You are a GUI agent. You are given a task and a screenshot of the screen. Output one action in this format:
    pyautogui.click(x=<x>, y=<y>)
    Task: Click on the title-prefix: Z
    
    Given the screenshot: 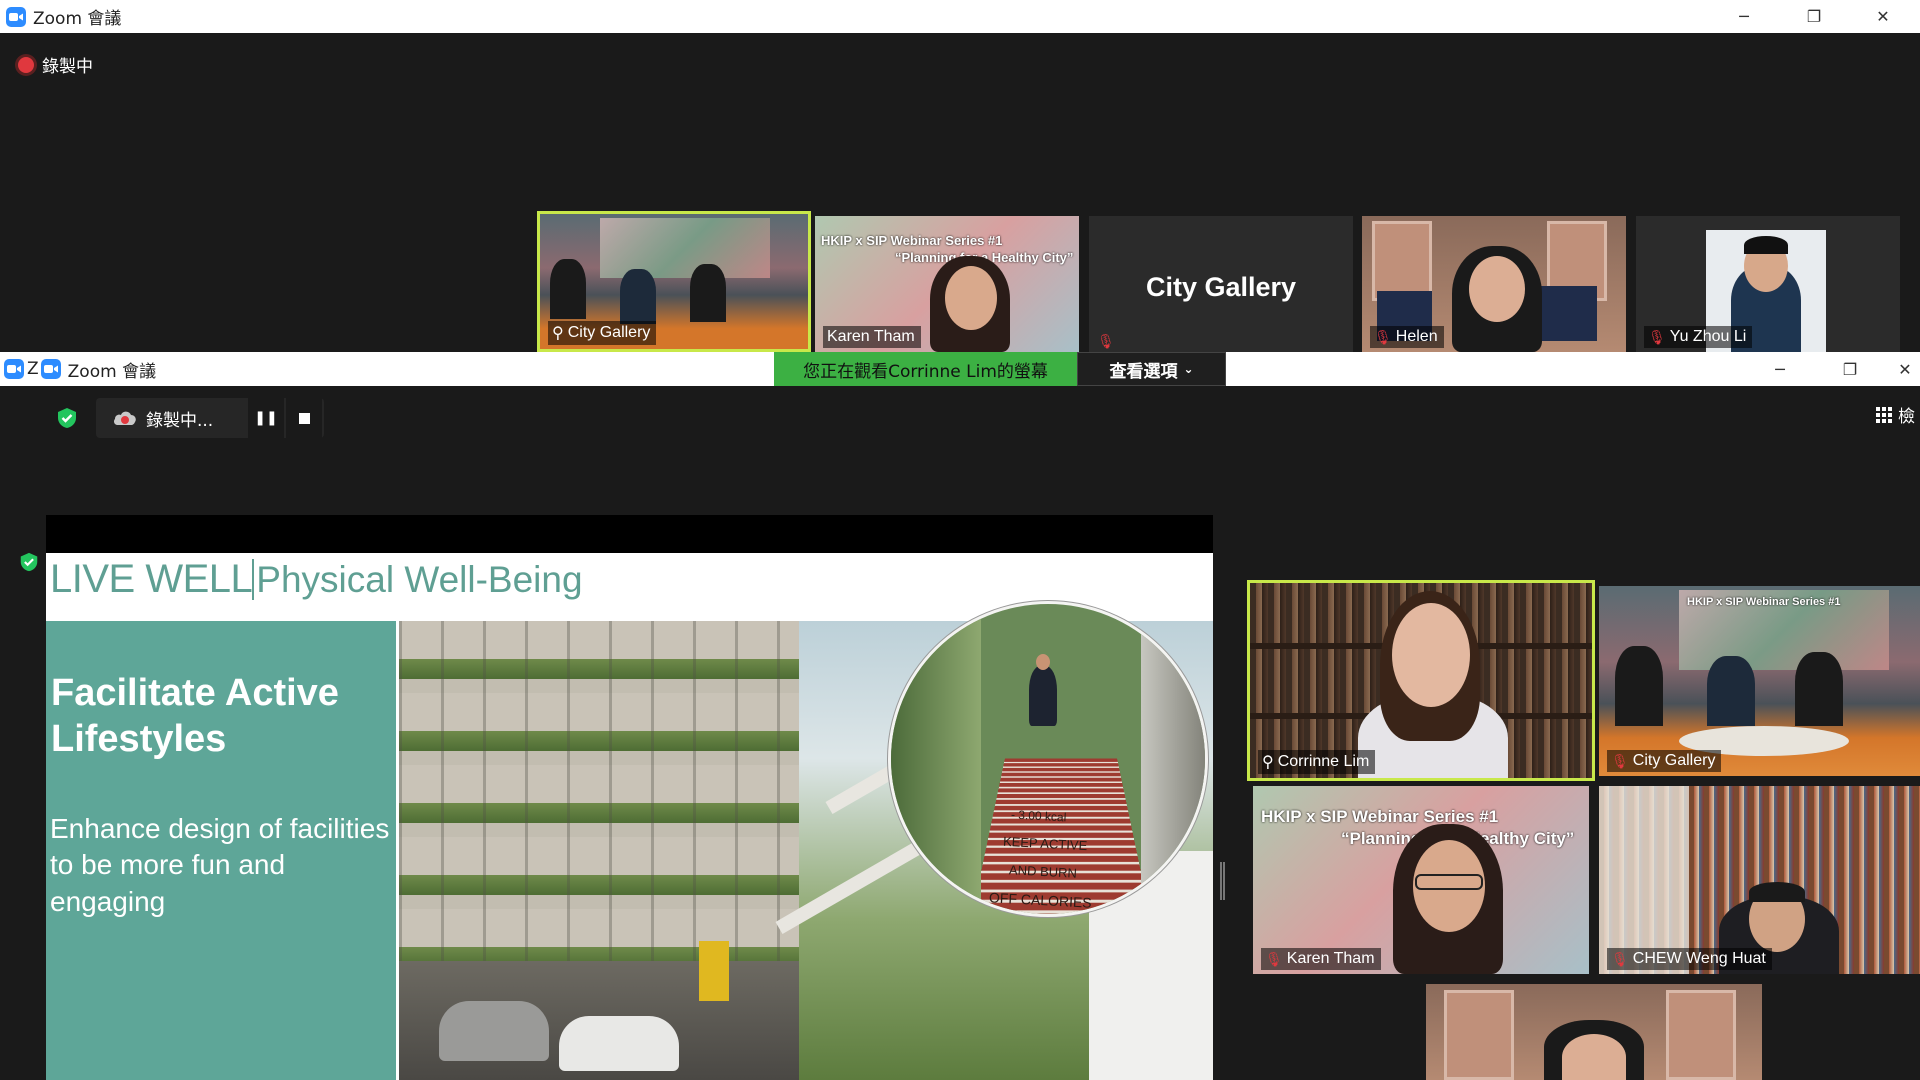 What is the action you would take?
    pyautogui.click(x=33, y=369)
    